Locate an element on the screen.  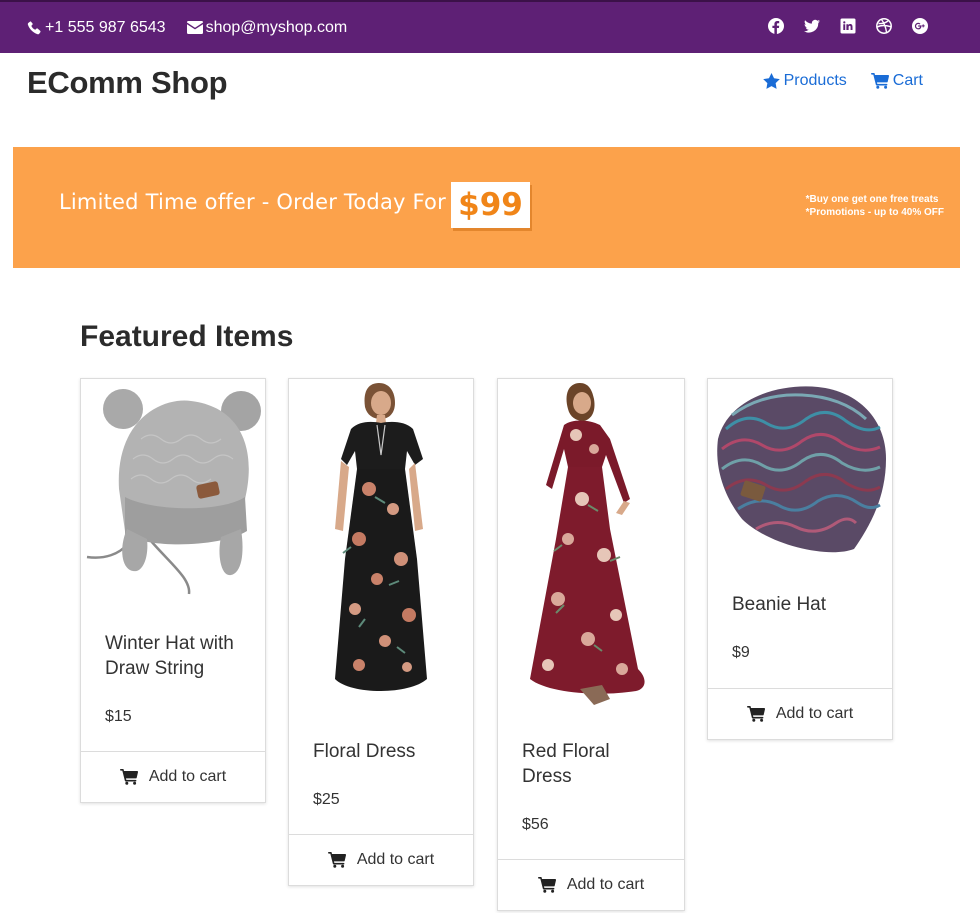
phone-icon is located at coordinates (34, 27).